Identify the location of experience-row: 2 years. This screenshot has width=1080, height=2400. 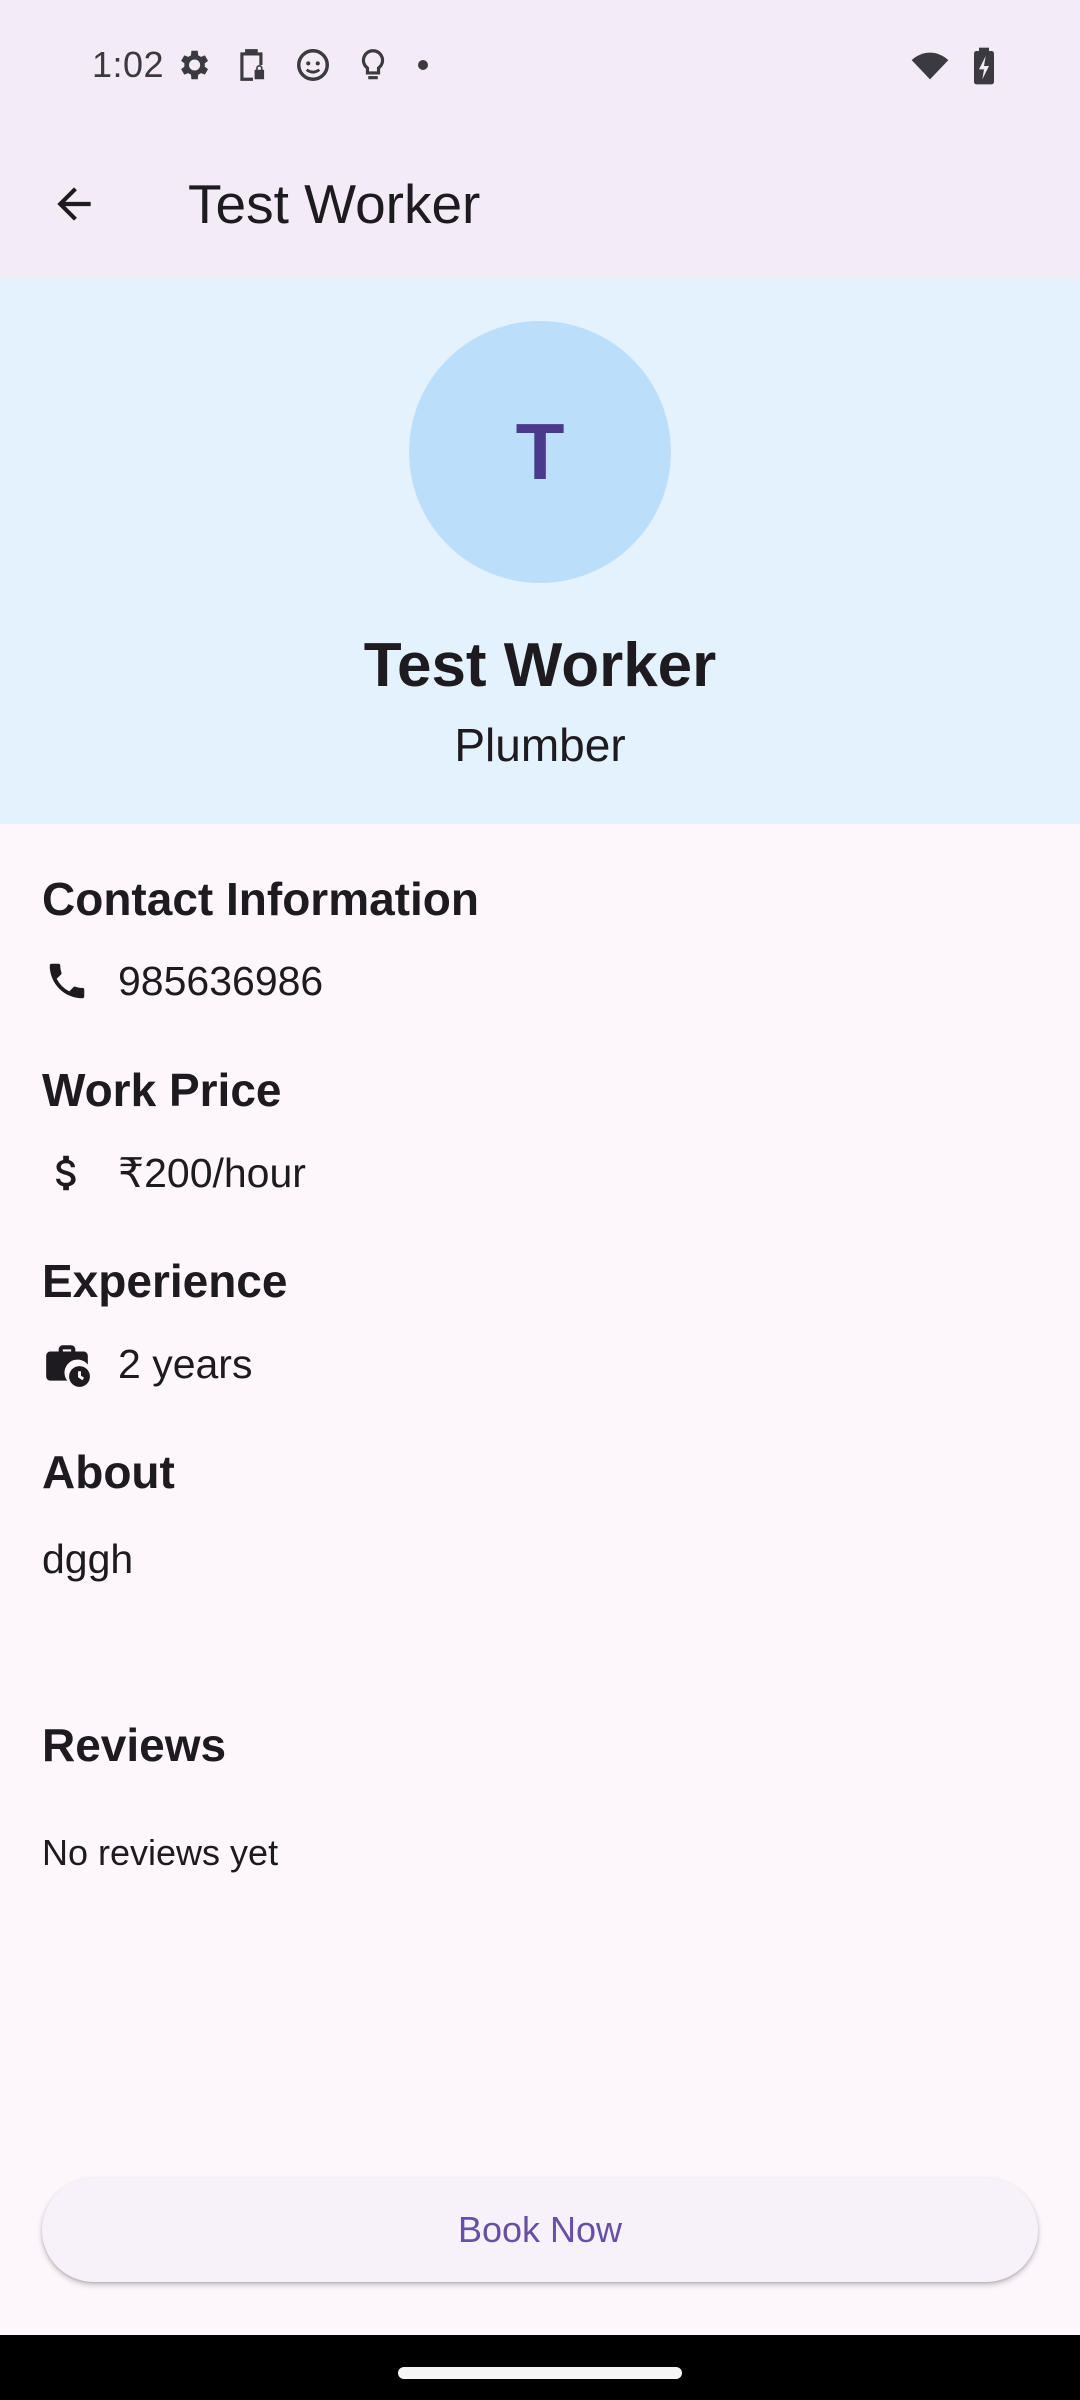
(147, 1364).